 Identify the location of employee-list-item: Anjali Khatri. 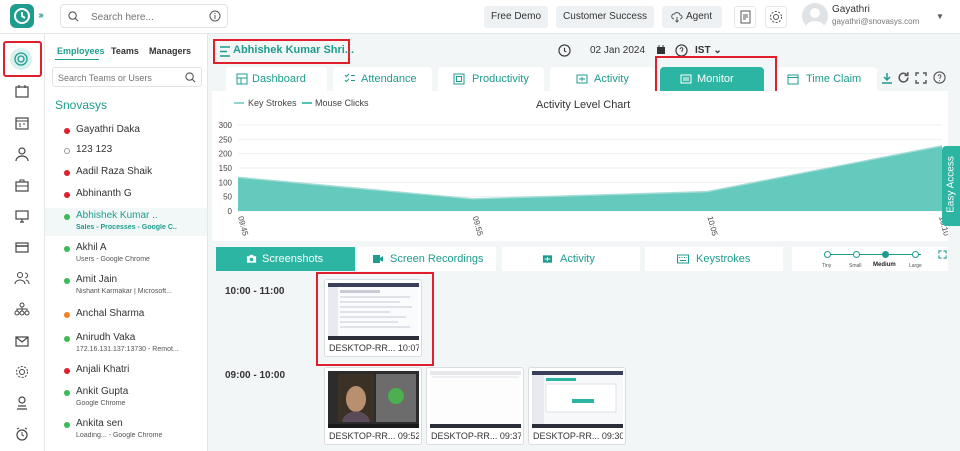
(126, 371).